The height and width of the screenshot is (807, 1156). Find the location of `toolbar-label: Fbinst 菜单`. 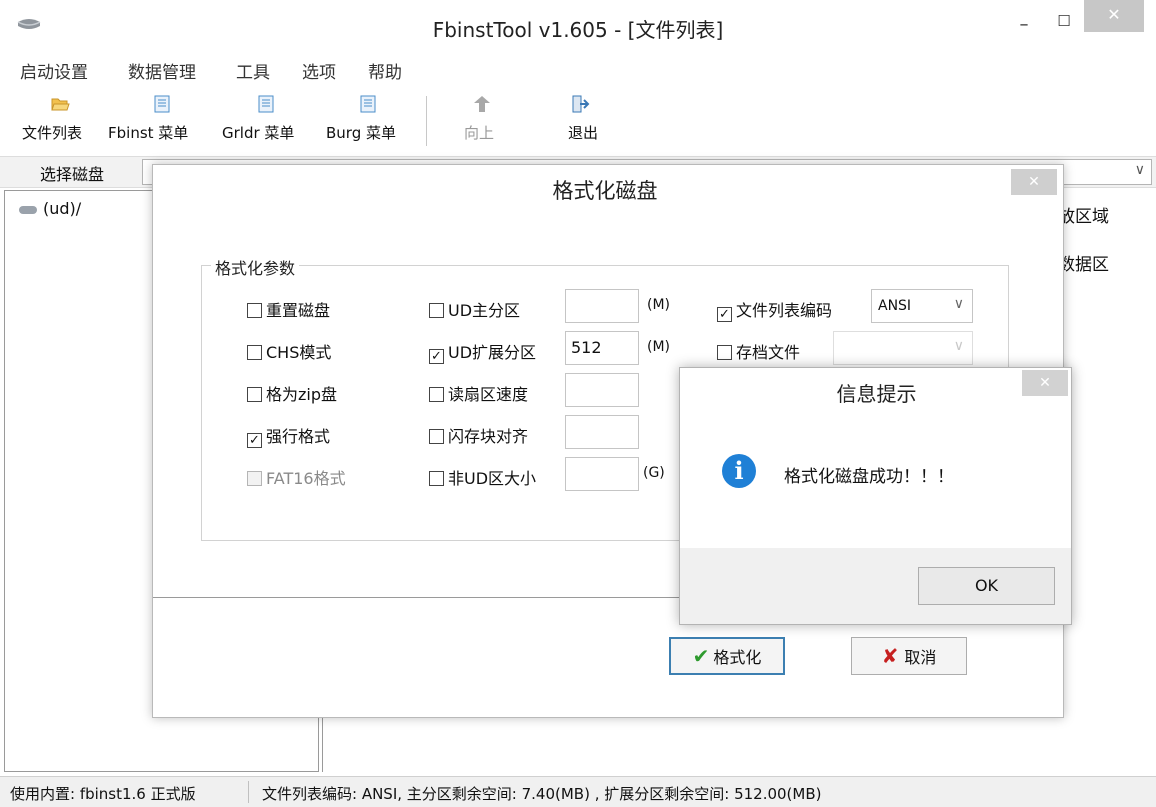

toolbar-label: Fbinst 菜单 is located at coordinates (148, 133).